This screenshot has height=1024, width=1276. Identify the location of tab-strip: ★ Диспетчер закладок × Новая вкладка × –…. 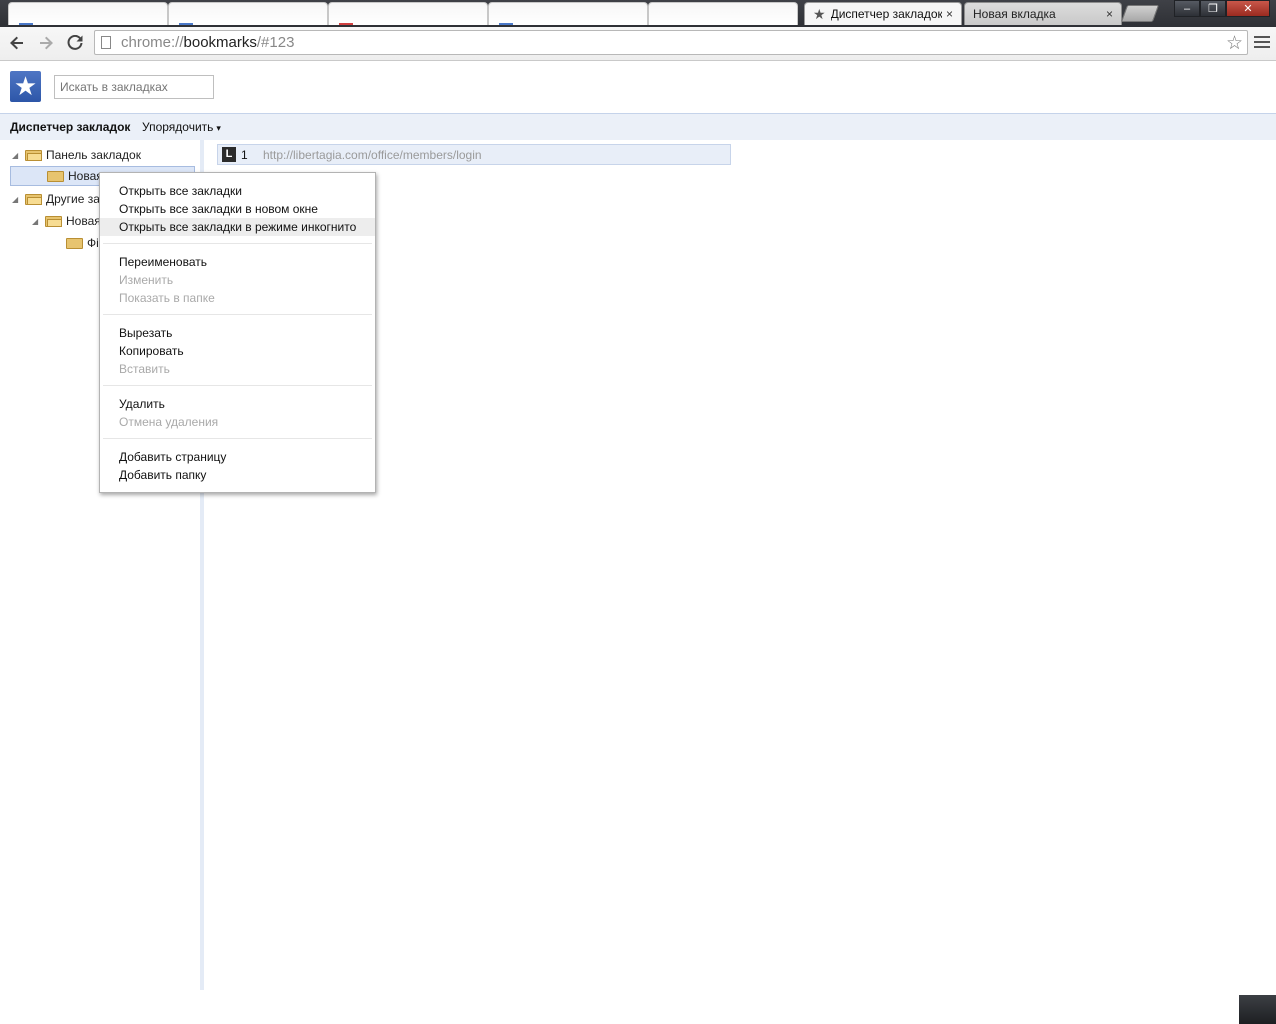
(638, 13).